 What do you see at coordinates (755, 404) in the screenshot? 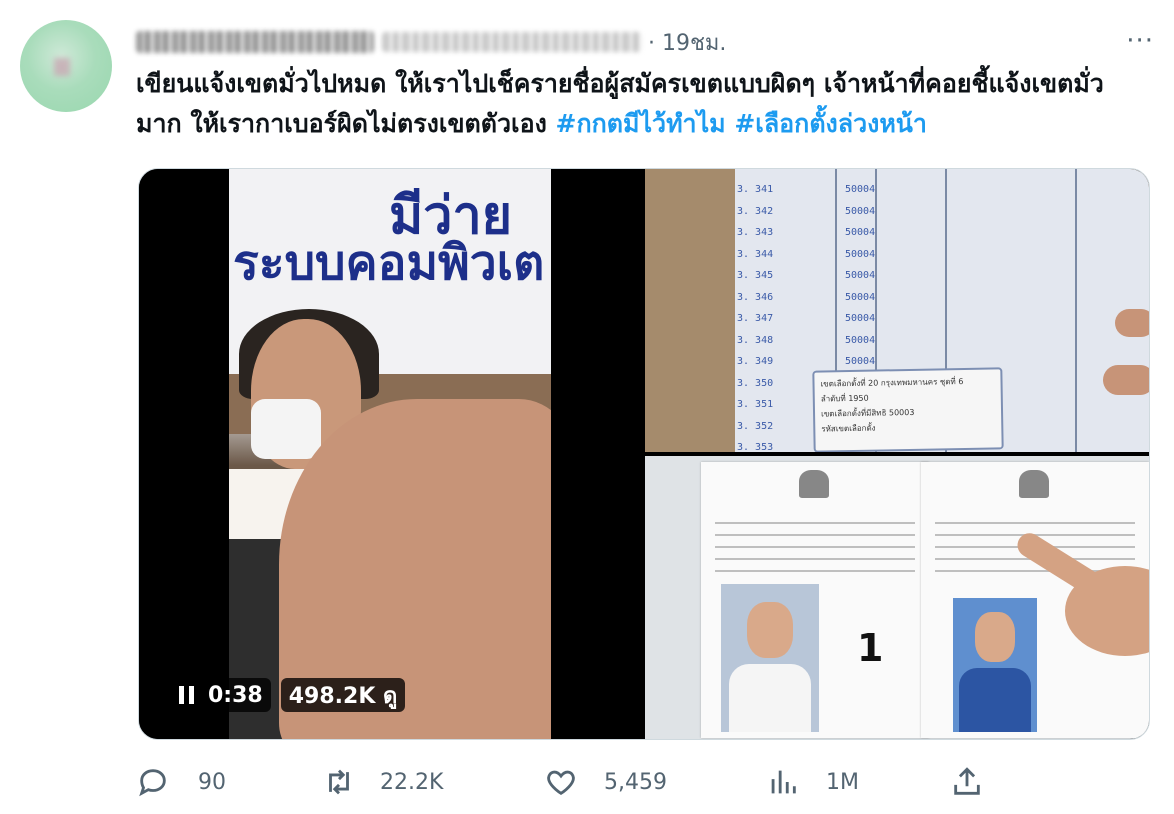
I see `row-number: 3. 351` at bounding box center [755, 404].